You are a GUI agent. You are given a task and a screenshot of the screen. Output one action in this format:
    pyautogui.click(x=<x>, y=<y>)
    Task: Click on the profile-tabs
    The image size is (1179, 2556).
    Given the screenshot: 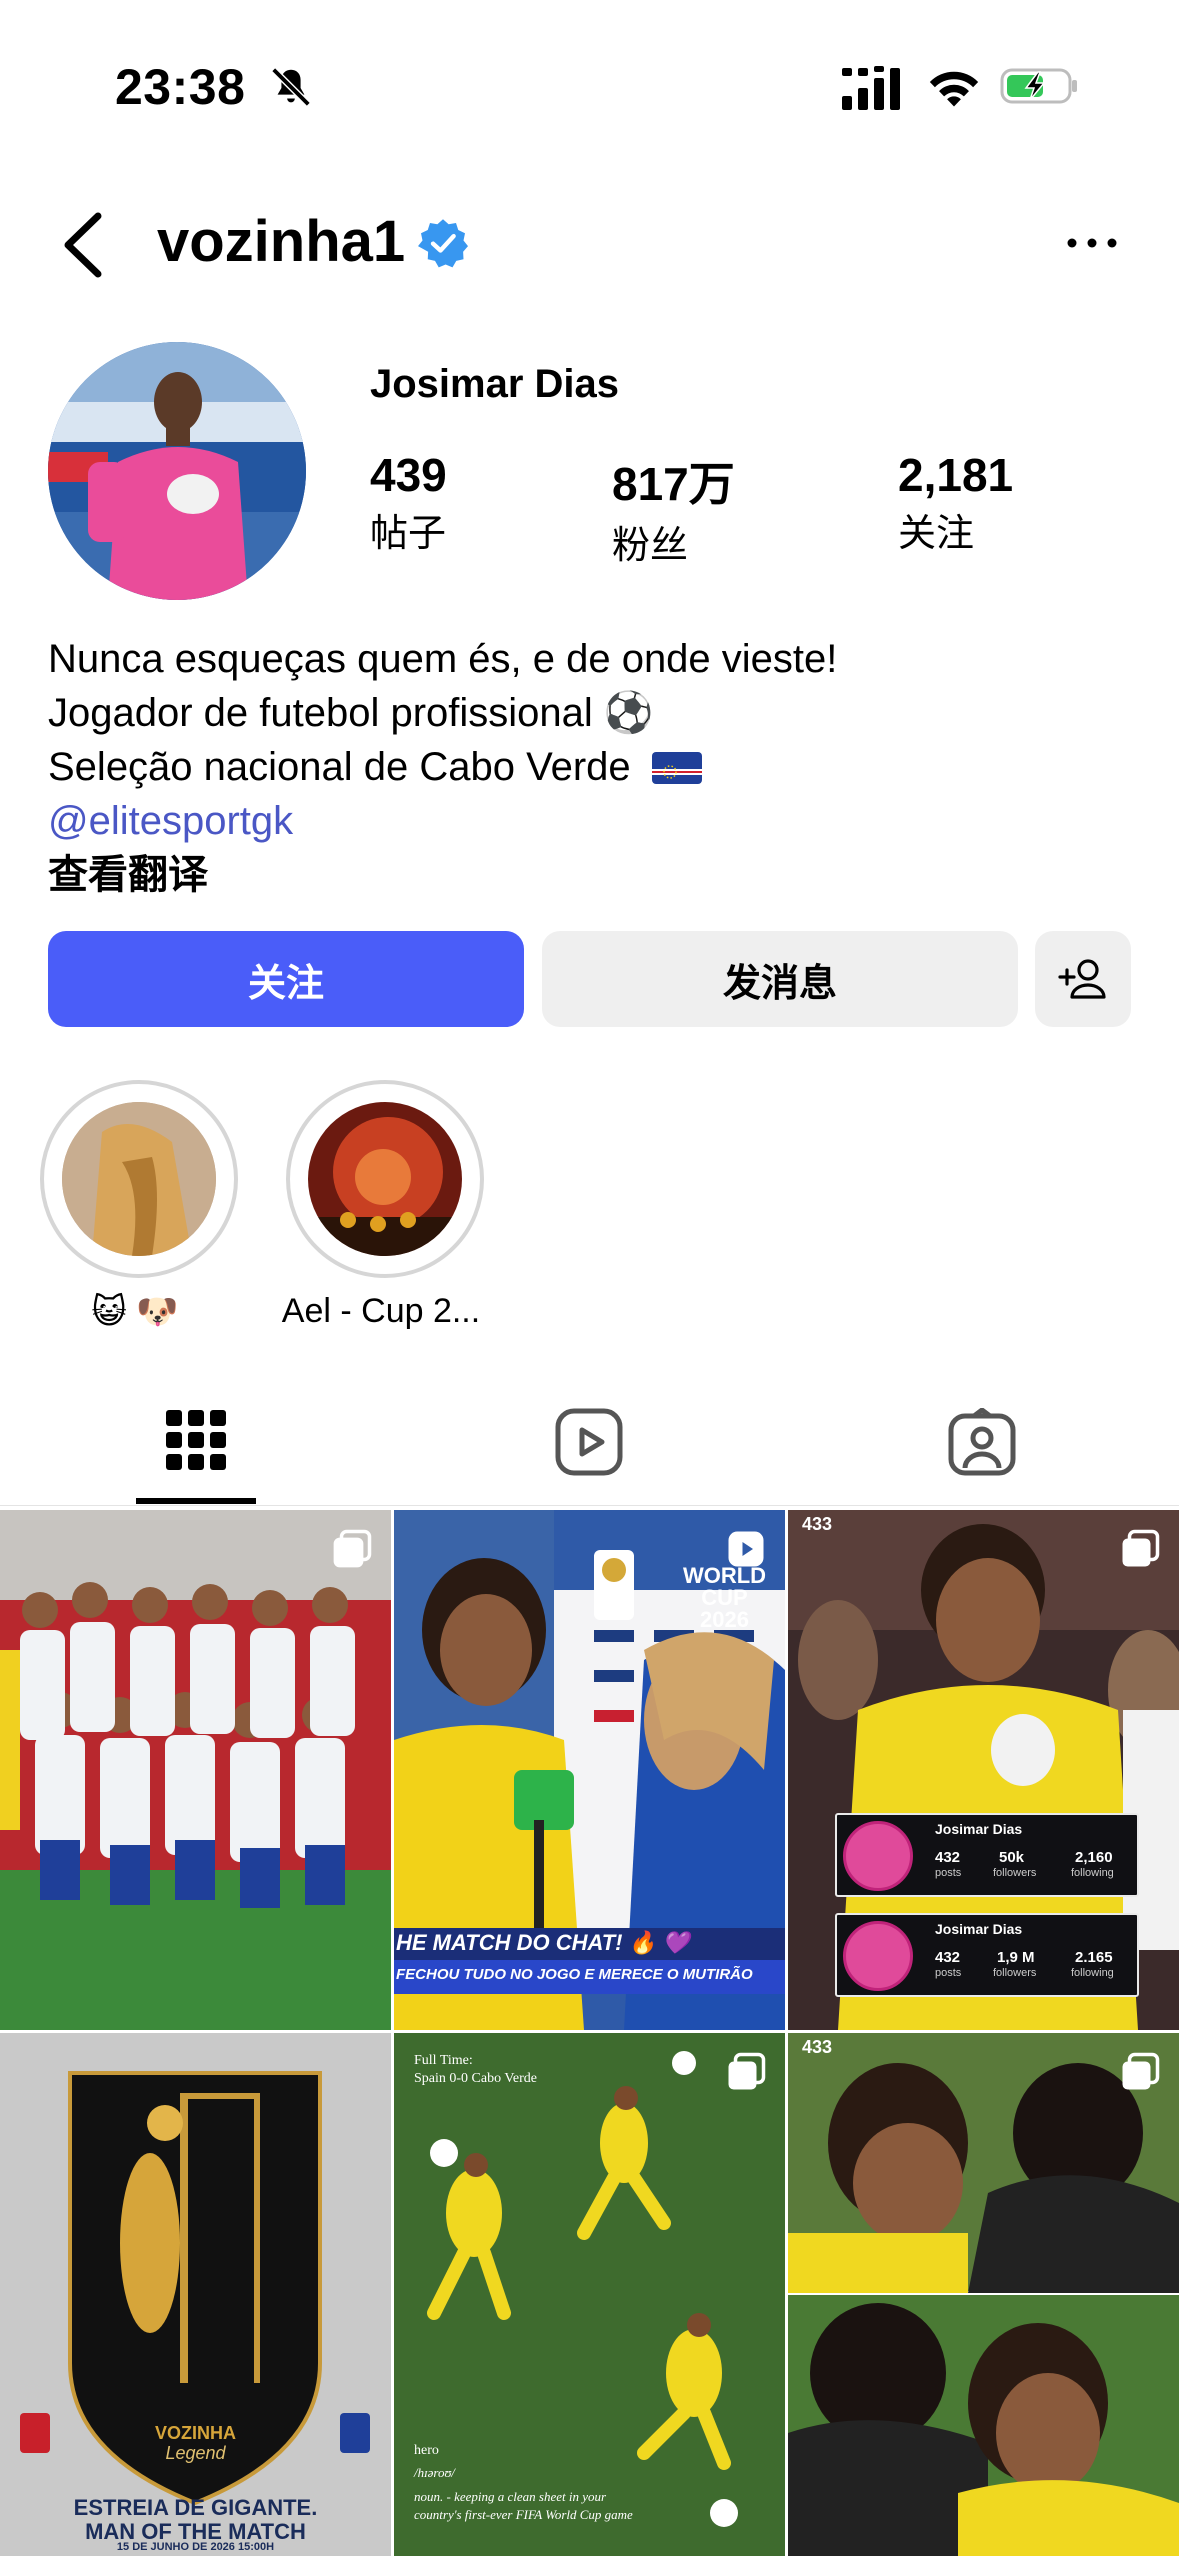 What is the action you would take?
    pyautogui.click(x=589, y=1447)
    